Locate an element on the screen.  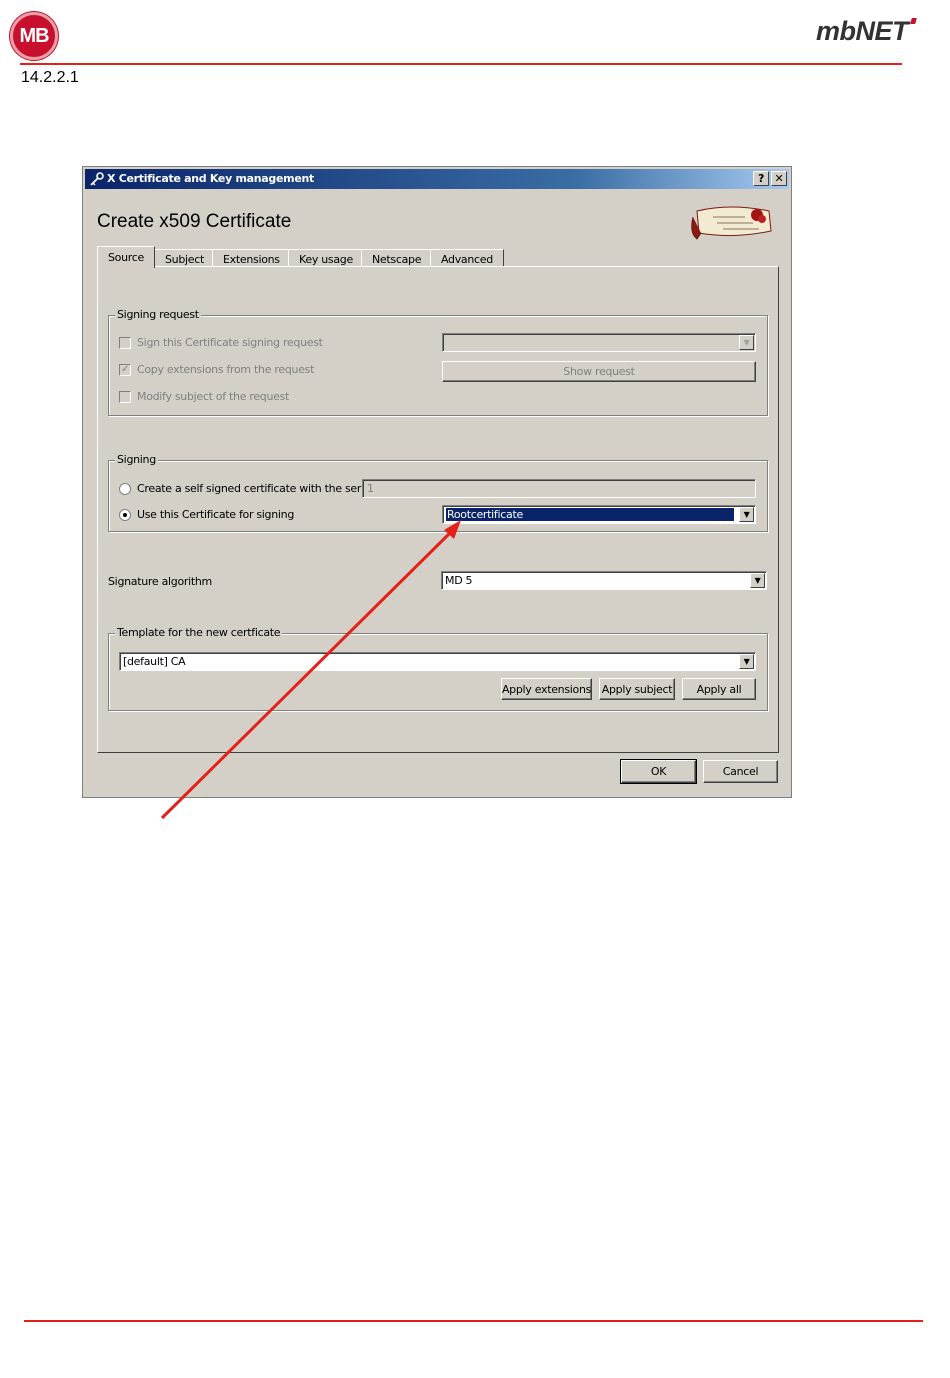
self-signed-radio-circle is located at coordinates (125, 488).